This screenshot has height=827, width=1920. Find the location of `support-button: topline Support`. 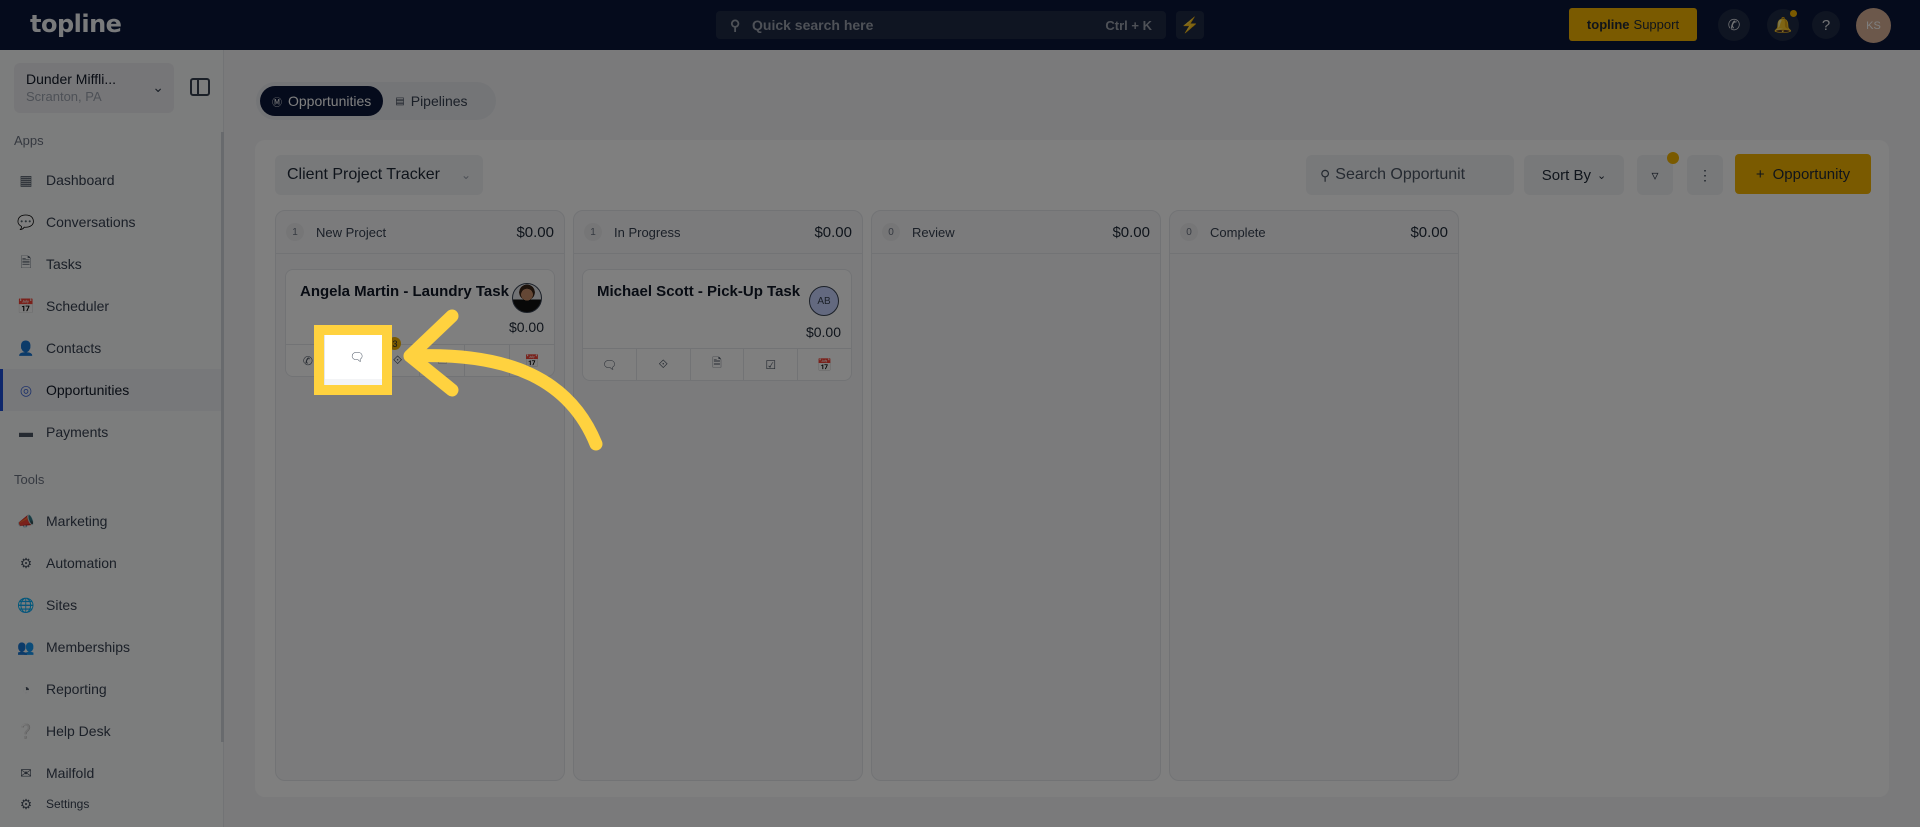

support-button: topline Support is located at coordinates (1633, 24).